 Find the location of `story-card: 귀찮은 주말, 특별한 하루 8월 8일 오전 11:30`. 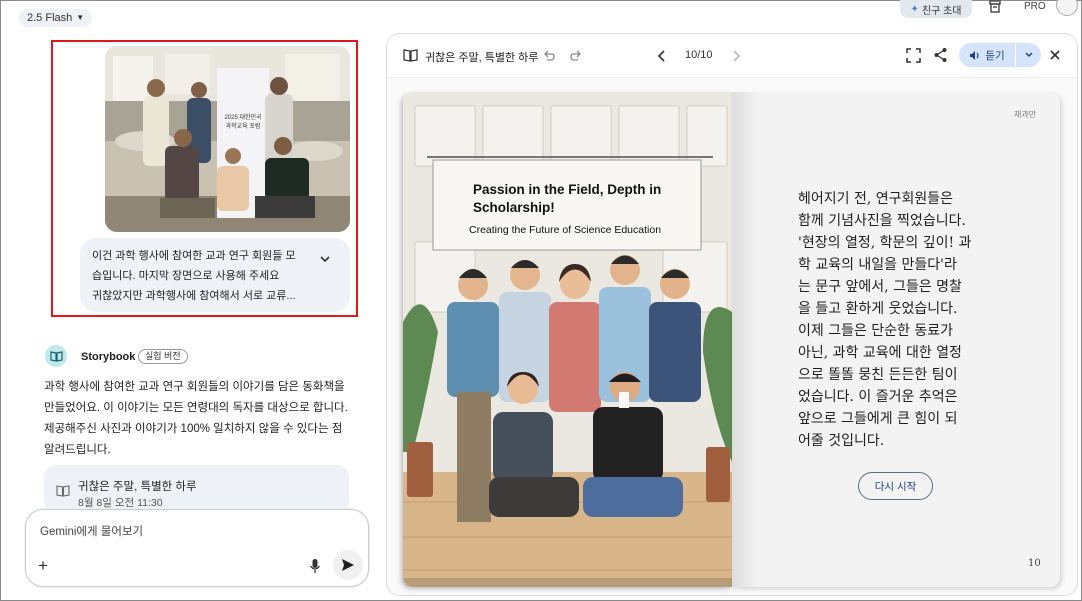

story-card: 귀찮은 주말, 특별한 하루 8월 8일 오전 11:30 is located at coordinates (196, 489).